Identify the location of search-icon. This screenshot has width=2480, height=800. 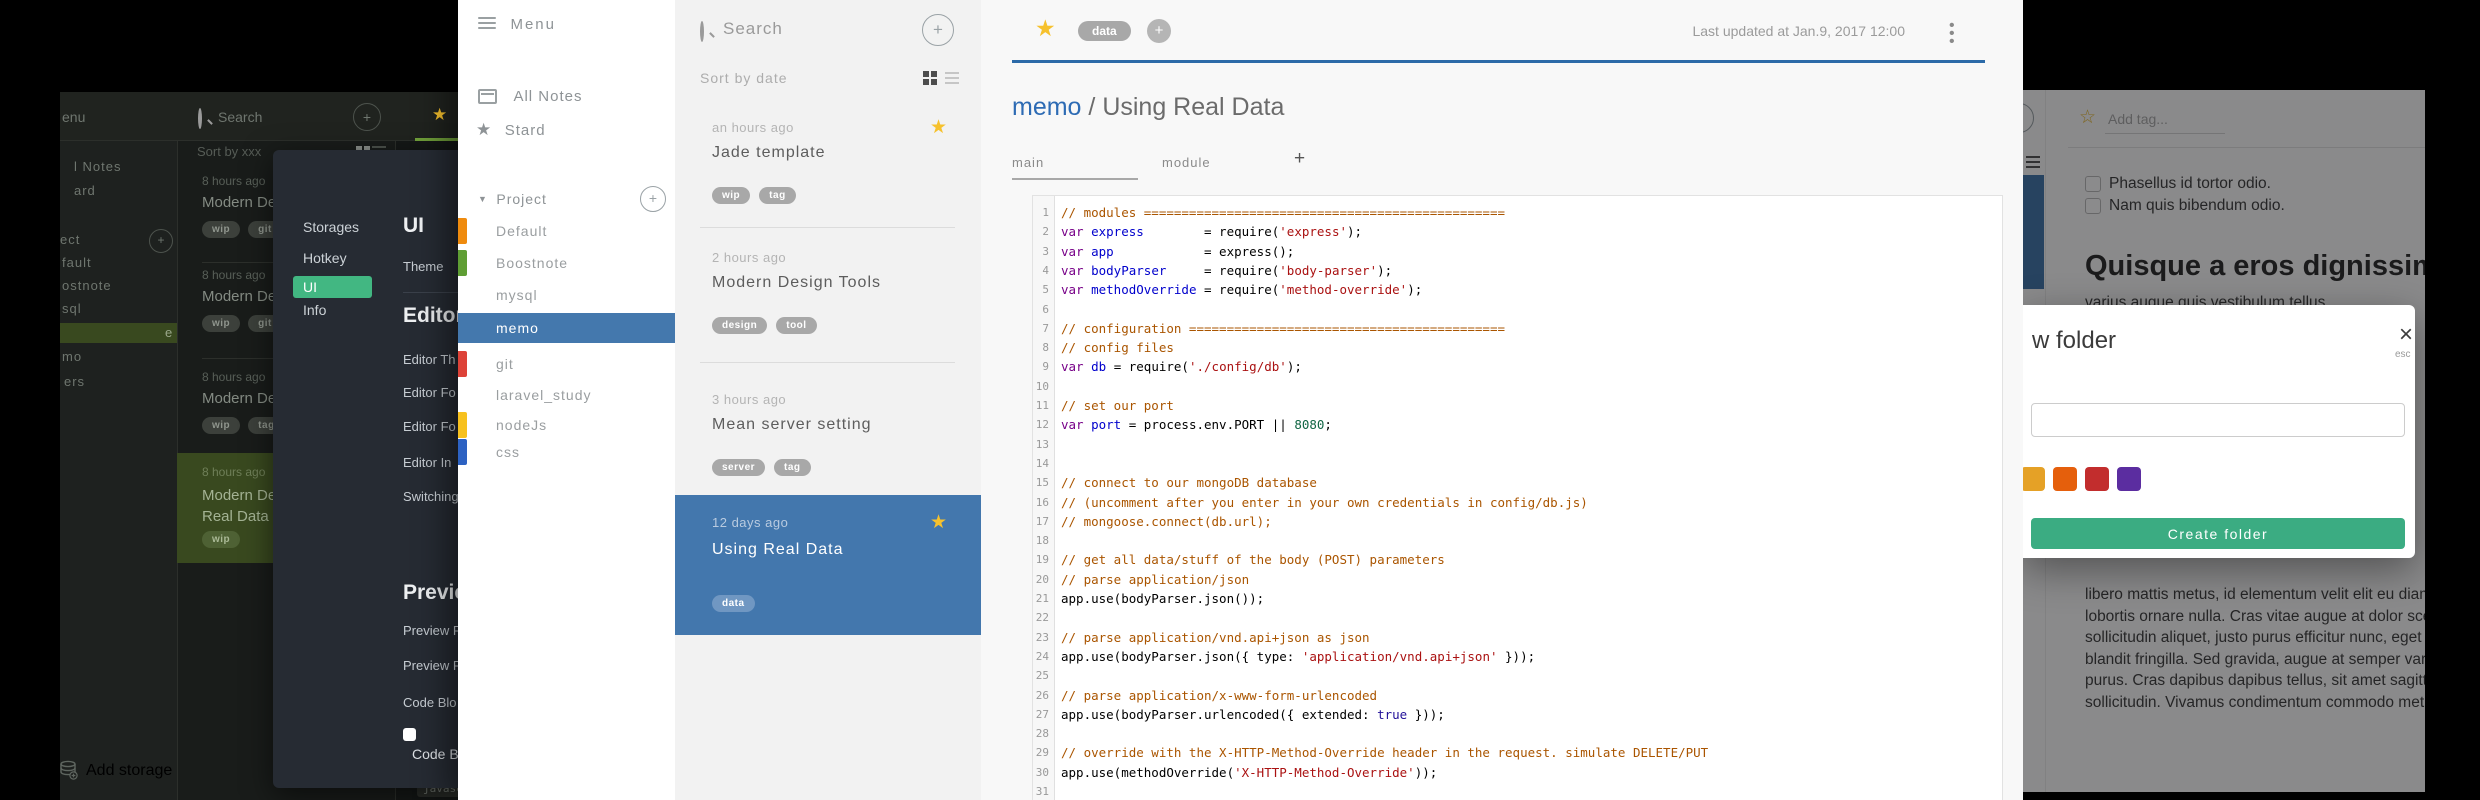
(200, 118).